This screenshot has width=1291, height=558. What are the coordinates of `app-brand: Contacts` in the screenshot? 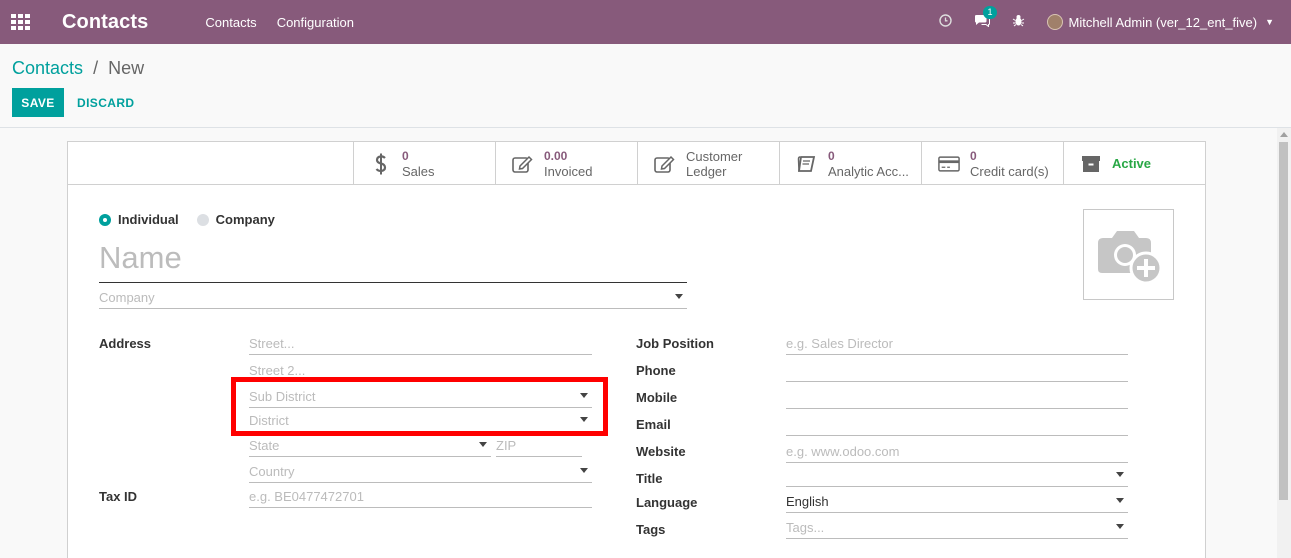 It's located at (105, 21).